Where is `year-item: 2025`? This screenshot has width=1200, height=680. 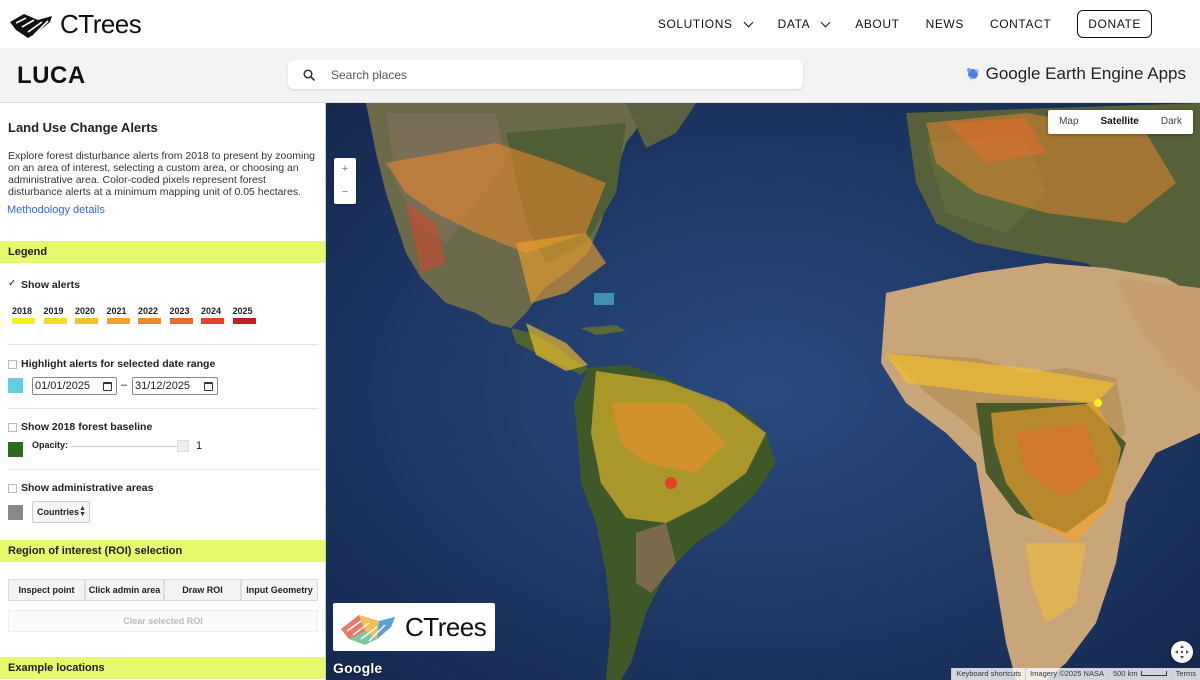 year-item: 2025 is located at coordinates (248, 315).